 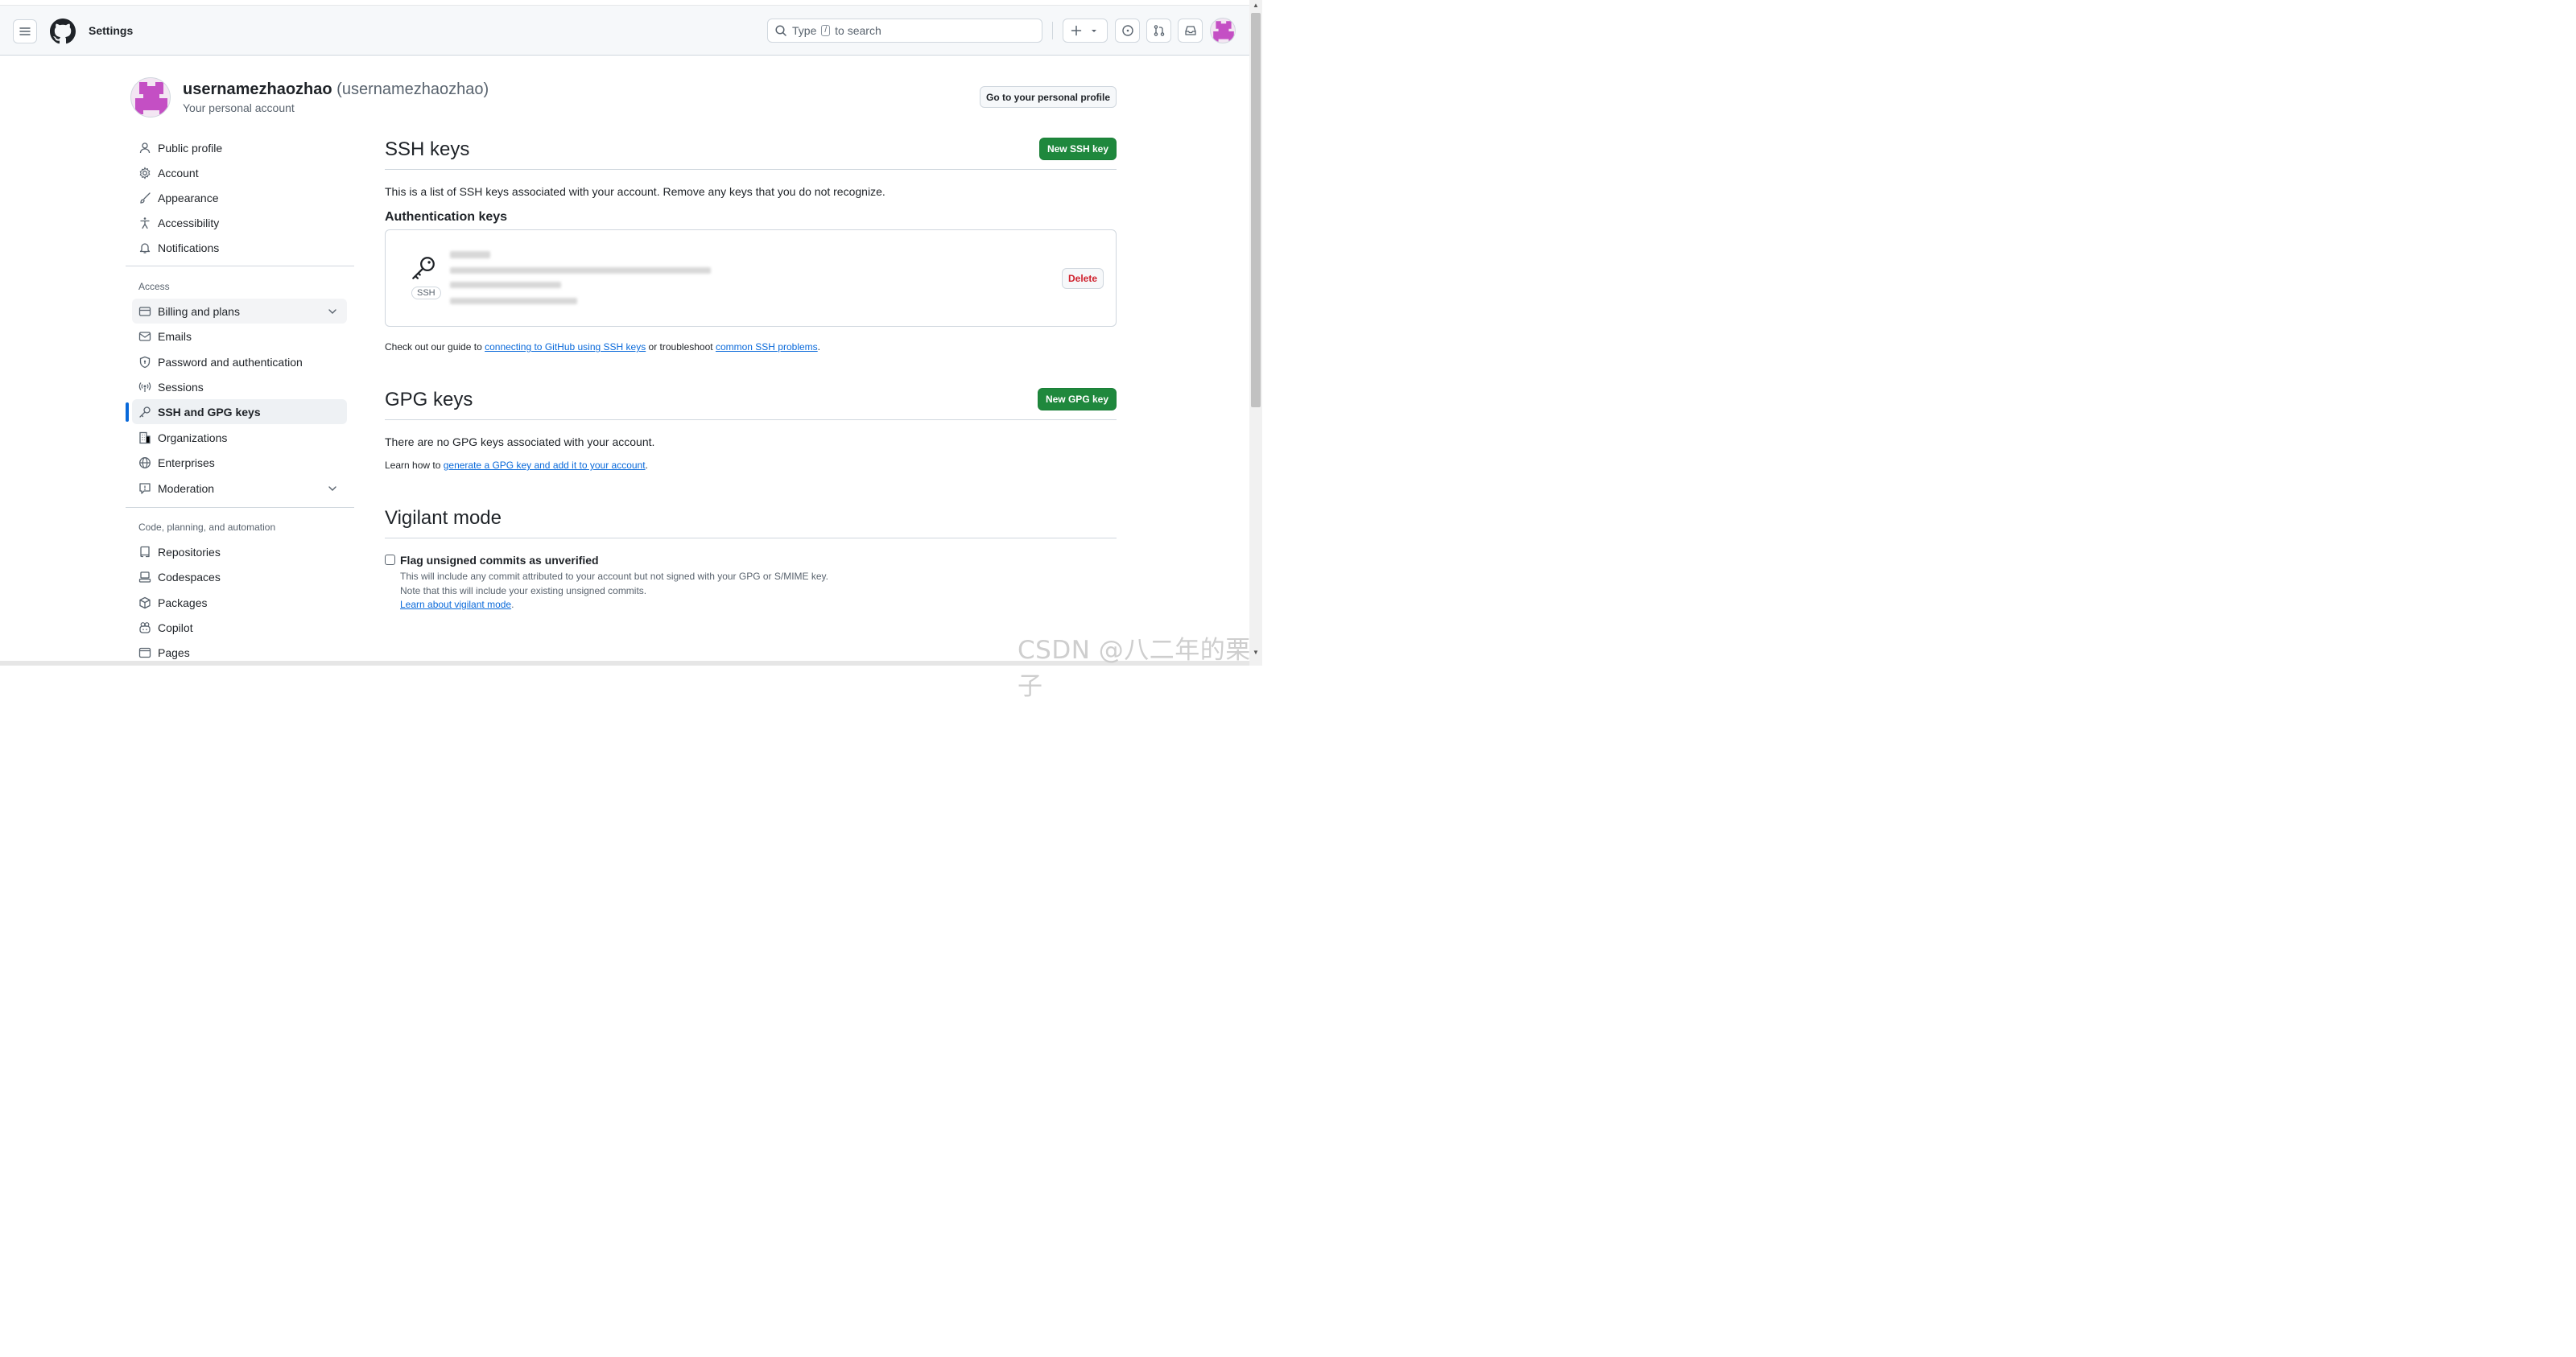 I want to click on key-icon, so click(x=144, y=412).